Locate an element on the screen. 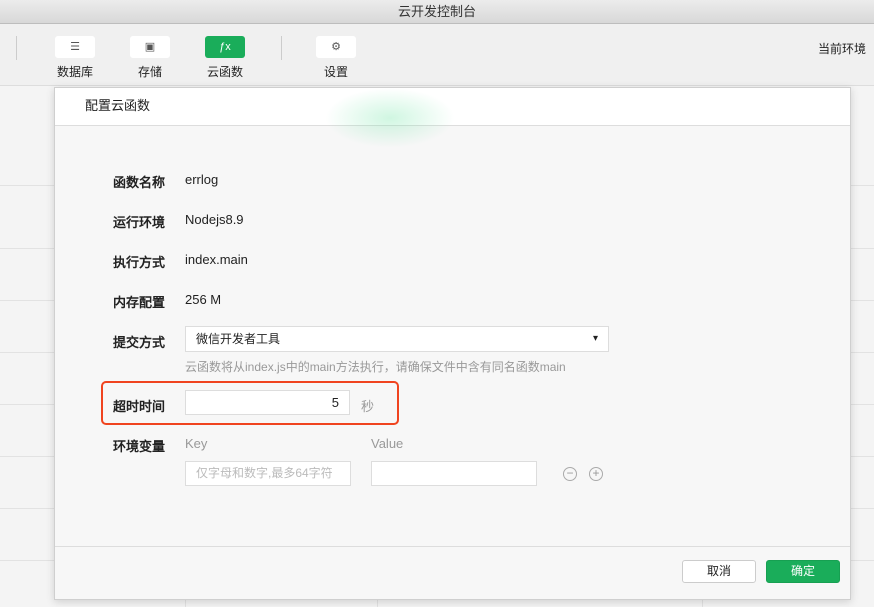 The image size is (874, 607). env-key-input: 仅字母和数字,最多64字符 is located at coordinates (268, 473).